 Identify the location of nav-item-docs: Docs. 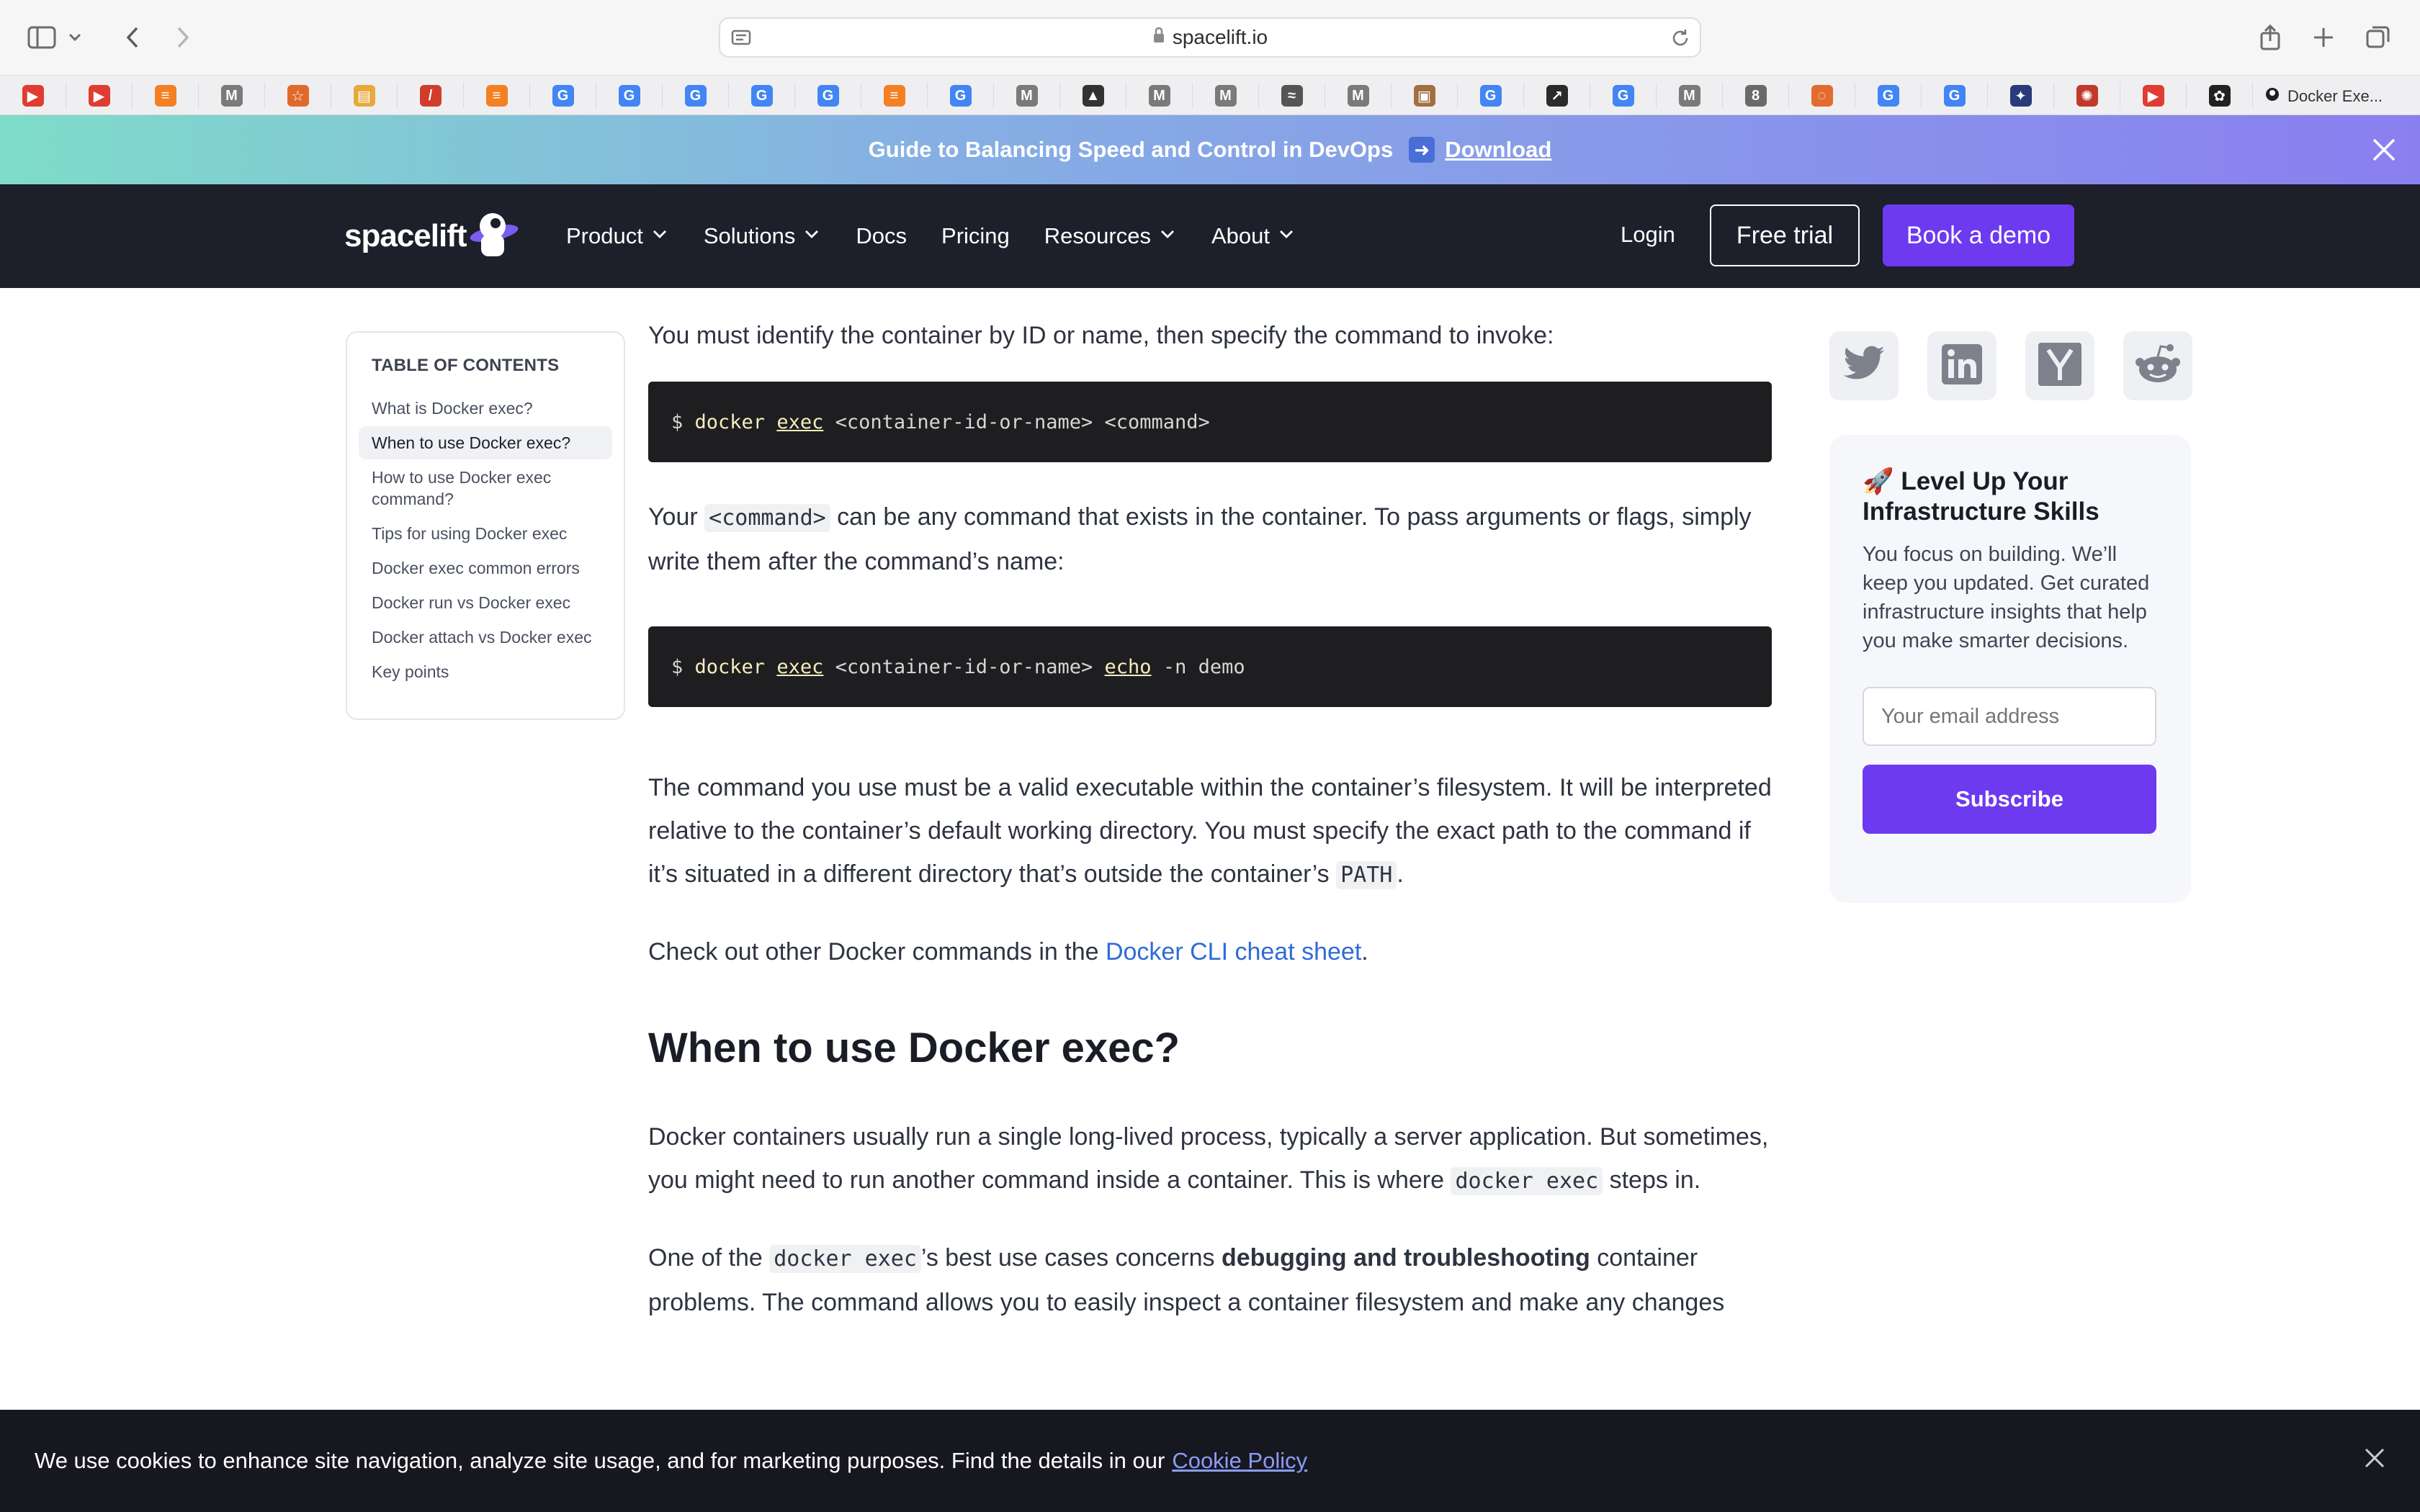
(881, 236).